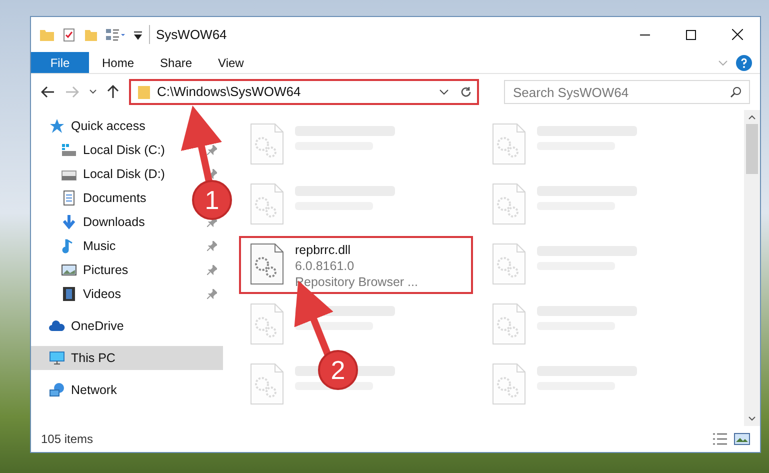 This screenshot has width=769, height=473. Describe the element at coordinates (127, 358) in the screenshot. I see `sidebar-item: This PC` at that location.